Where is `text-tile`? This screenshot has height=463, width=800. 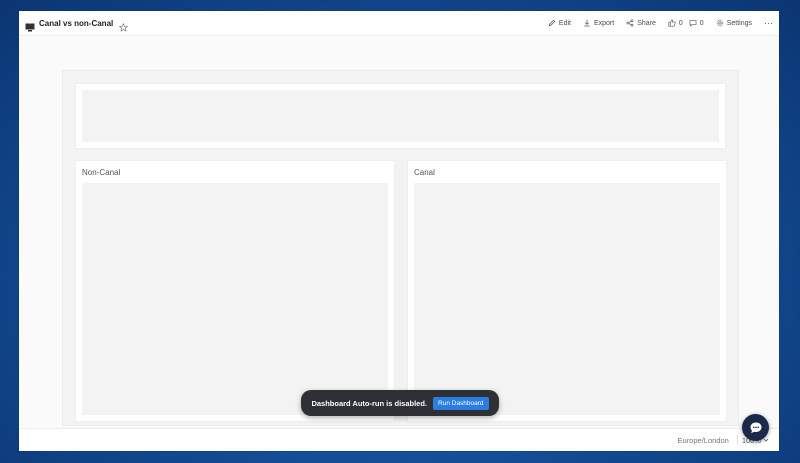
text-tile is located at coordinates (400, 116).